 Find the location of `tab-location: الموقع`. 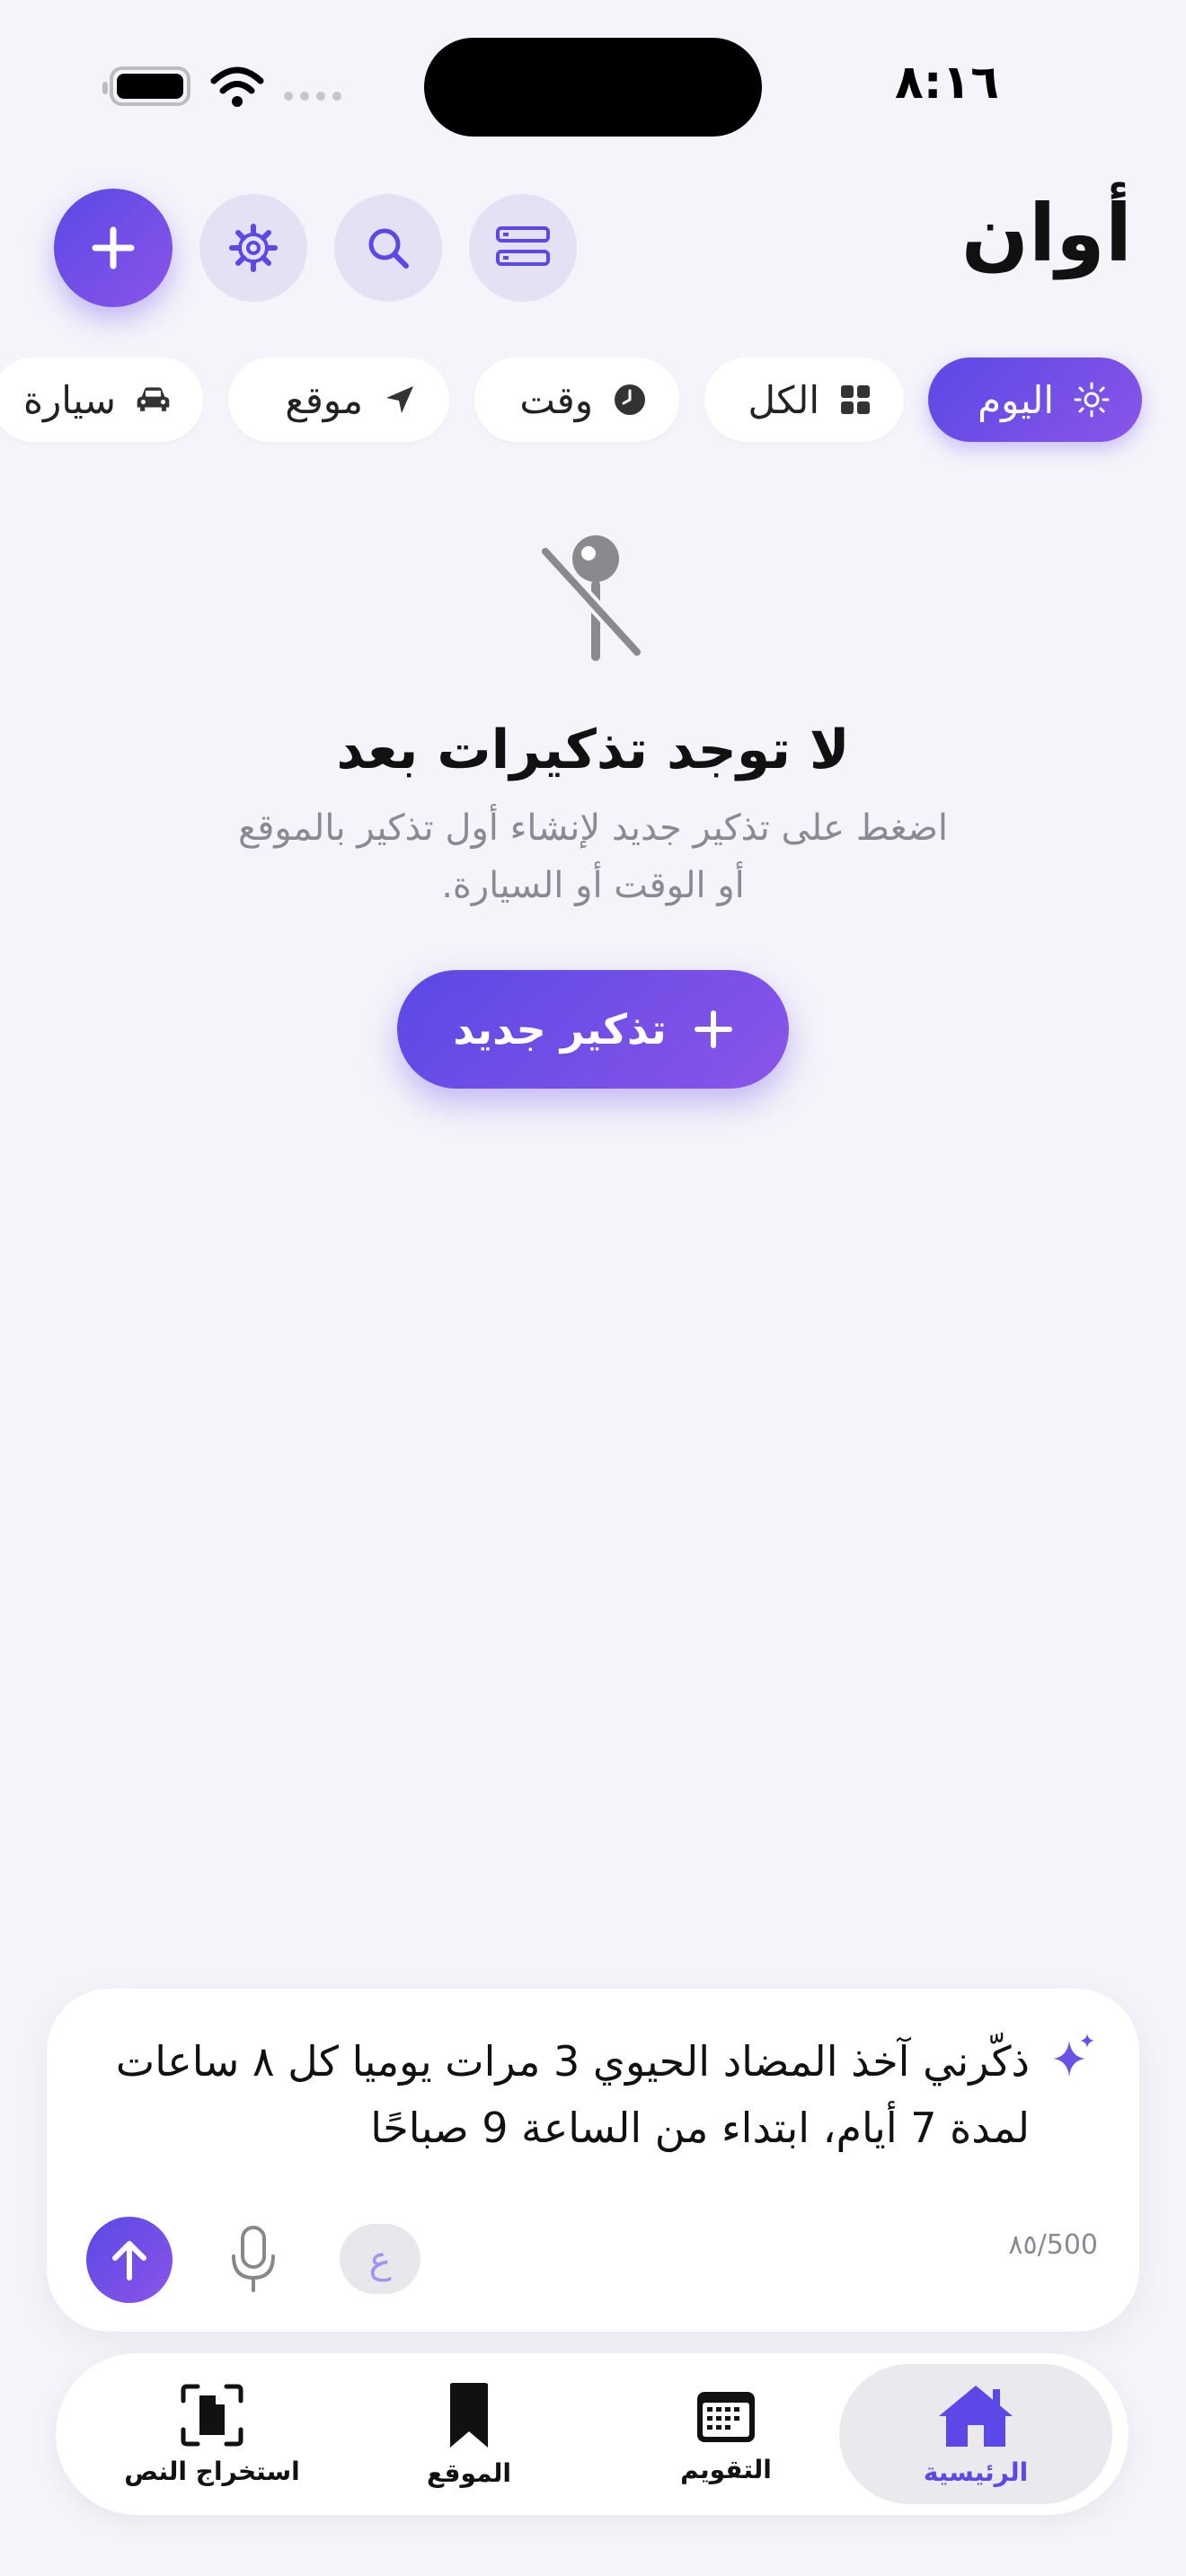

tab-location: الموقع is located at coordinates (469, 2434).